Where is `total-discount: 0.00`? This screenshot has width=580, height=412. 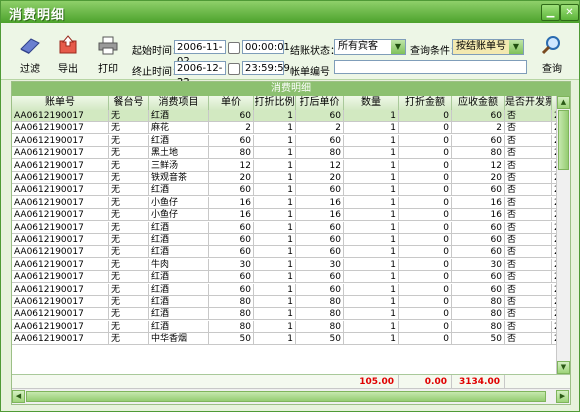
total-discount: 0.00 is located at coordinates (425, 382).